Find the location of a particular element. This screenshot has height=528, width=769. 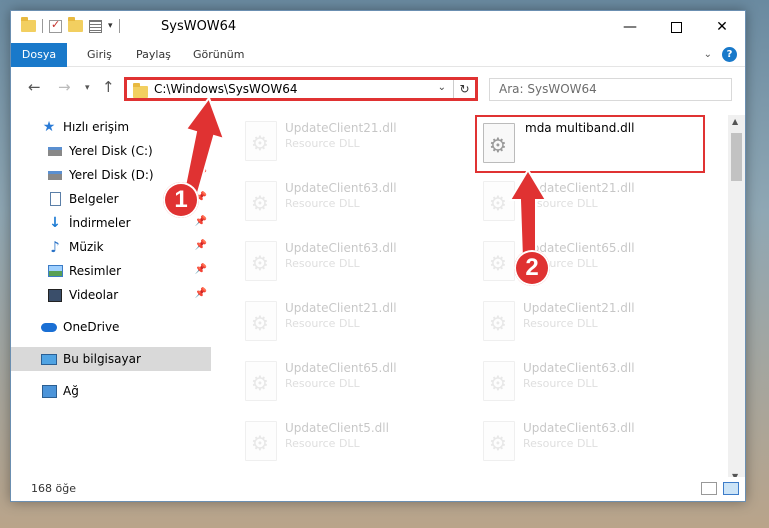

item-count: 168 öğe is located at coordinates (53, 488).